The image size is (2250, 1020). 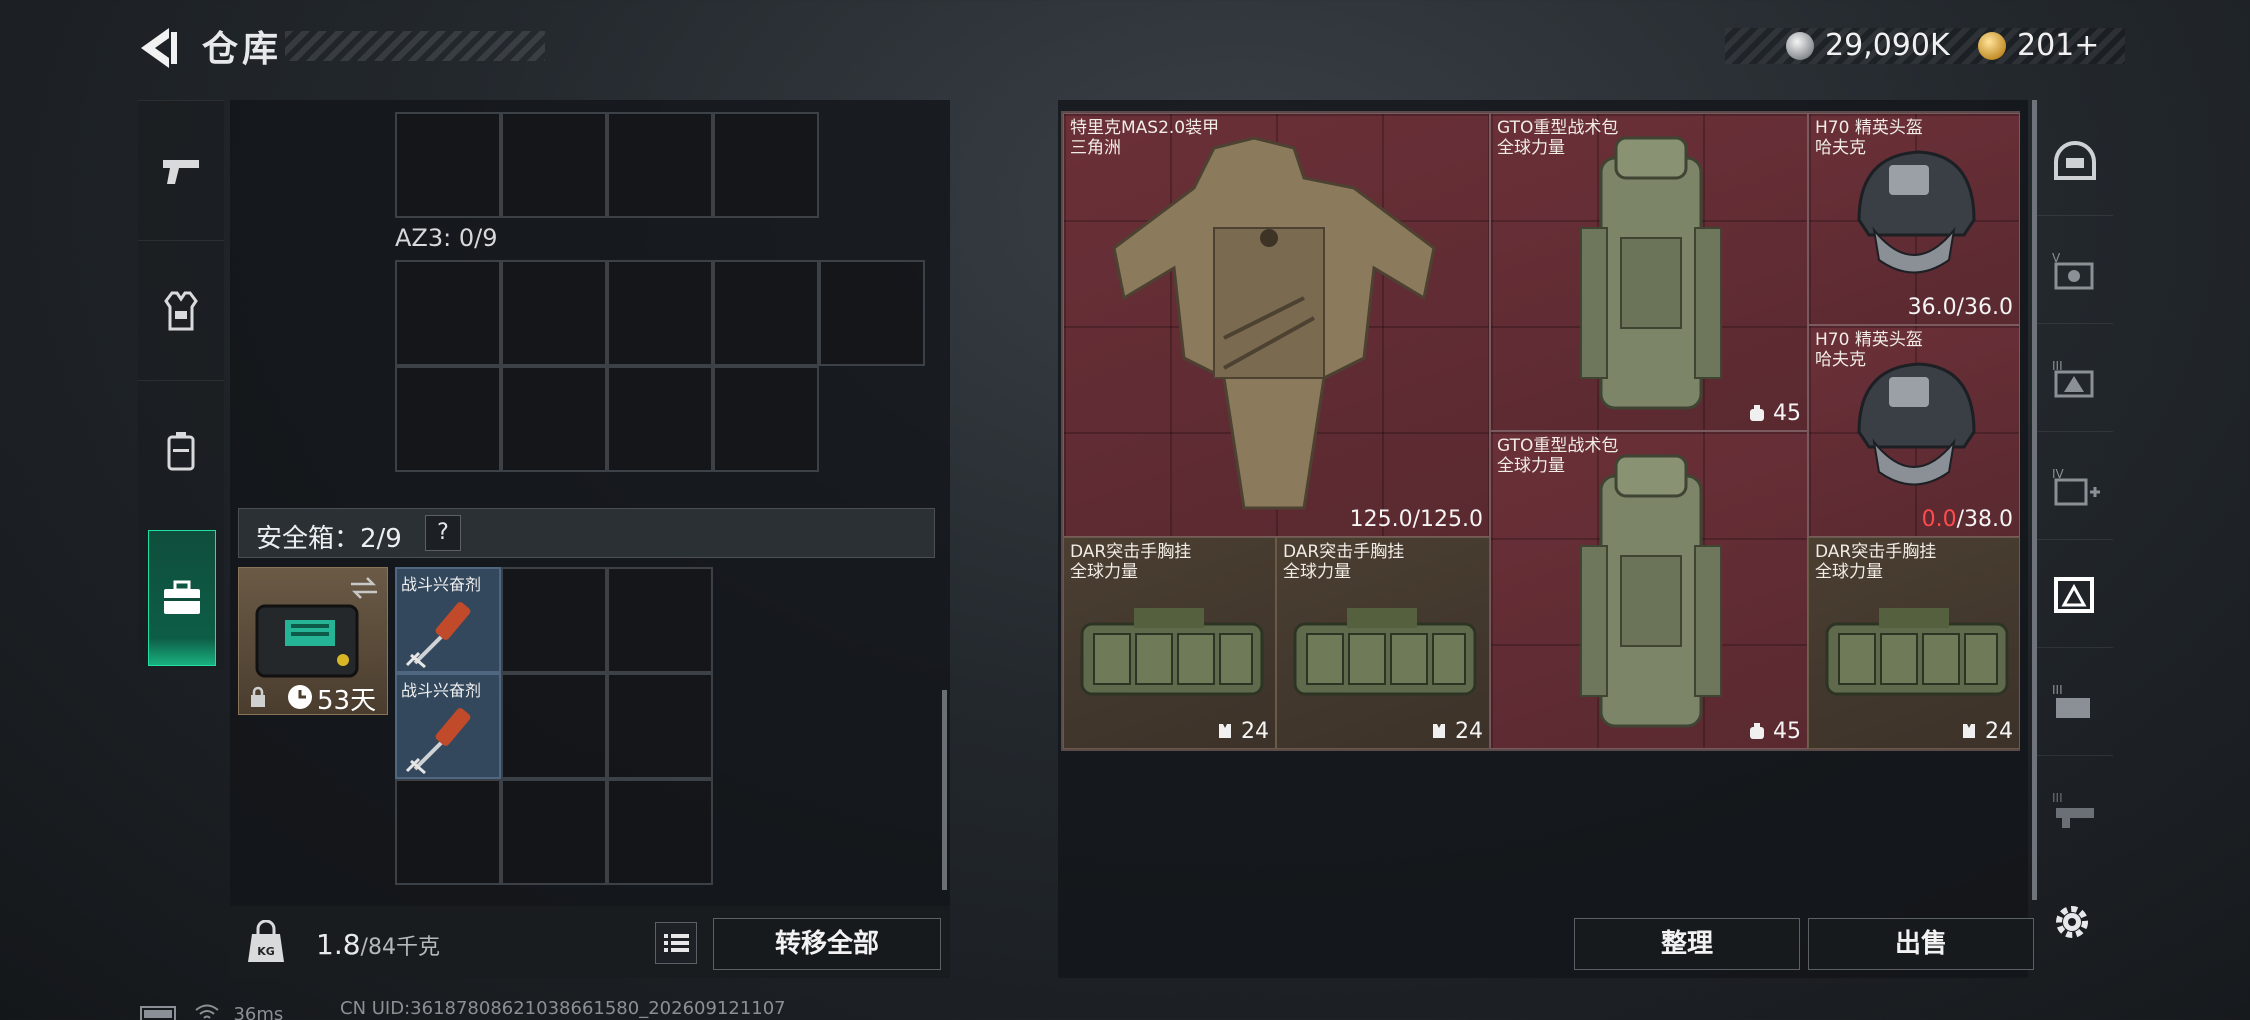 I want to click on title-decoration, so click(x=415, y=46).